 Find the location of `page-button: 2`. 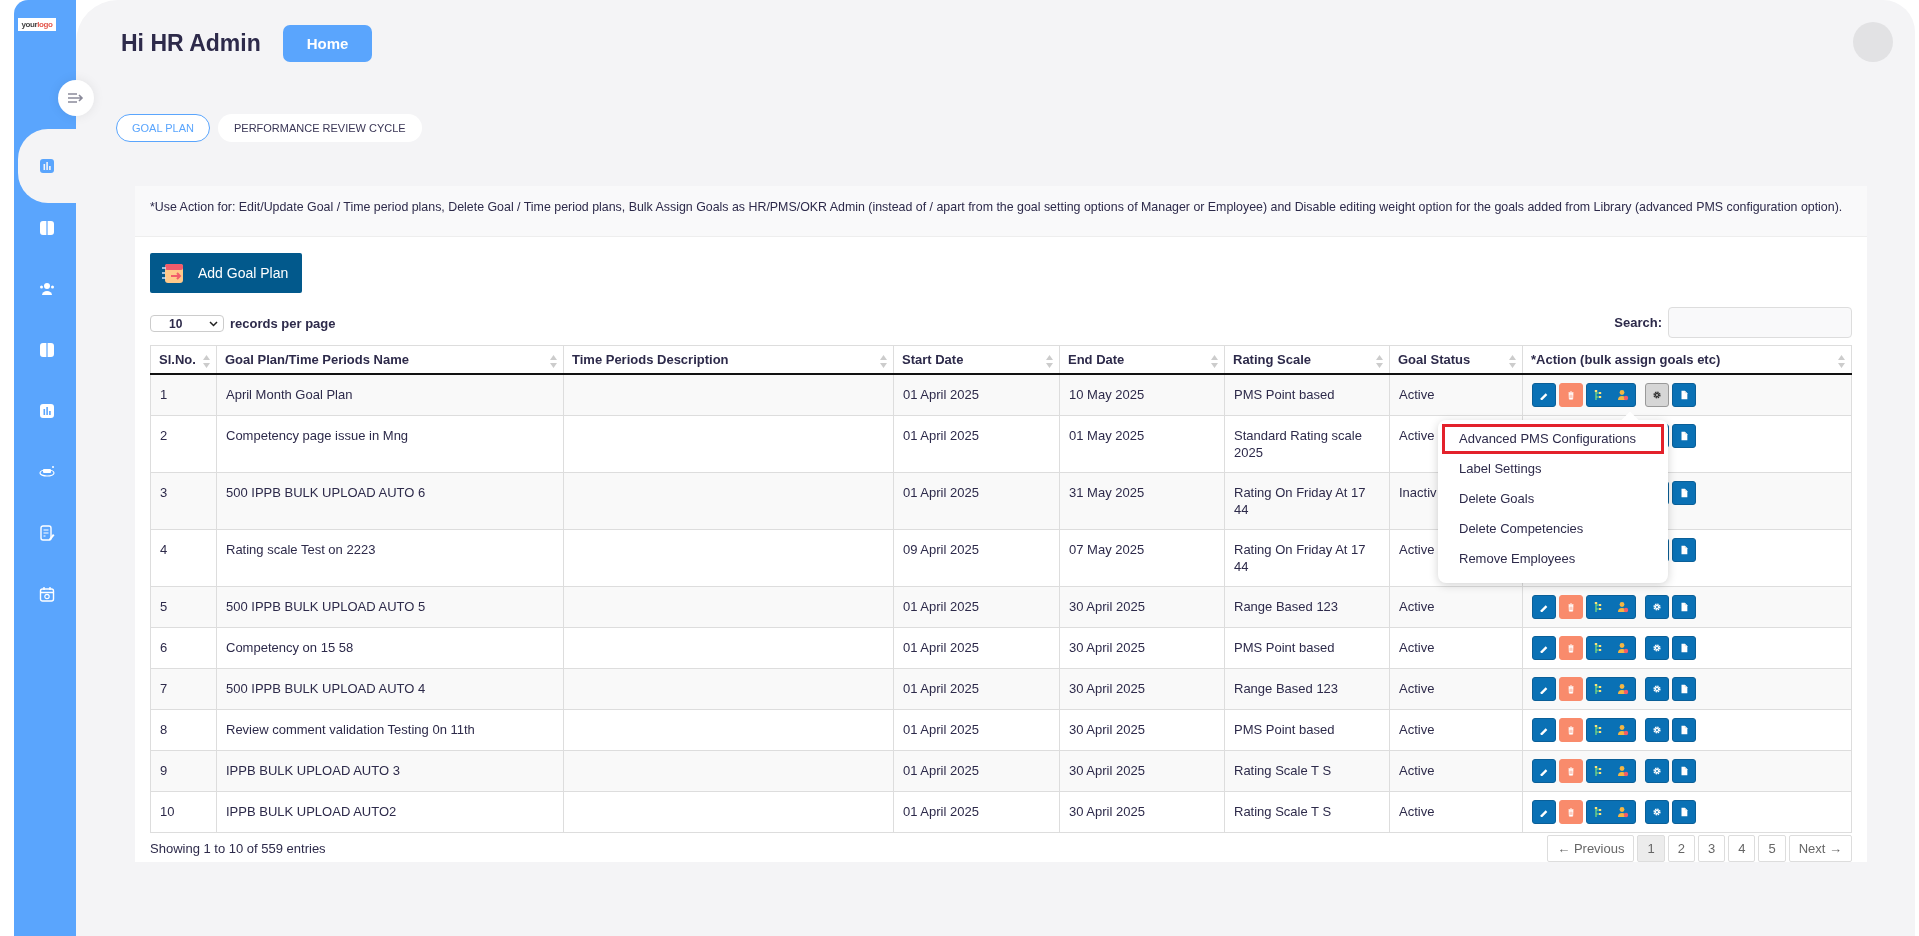

page-button: 2 is located at coordinates (1681, 848).